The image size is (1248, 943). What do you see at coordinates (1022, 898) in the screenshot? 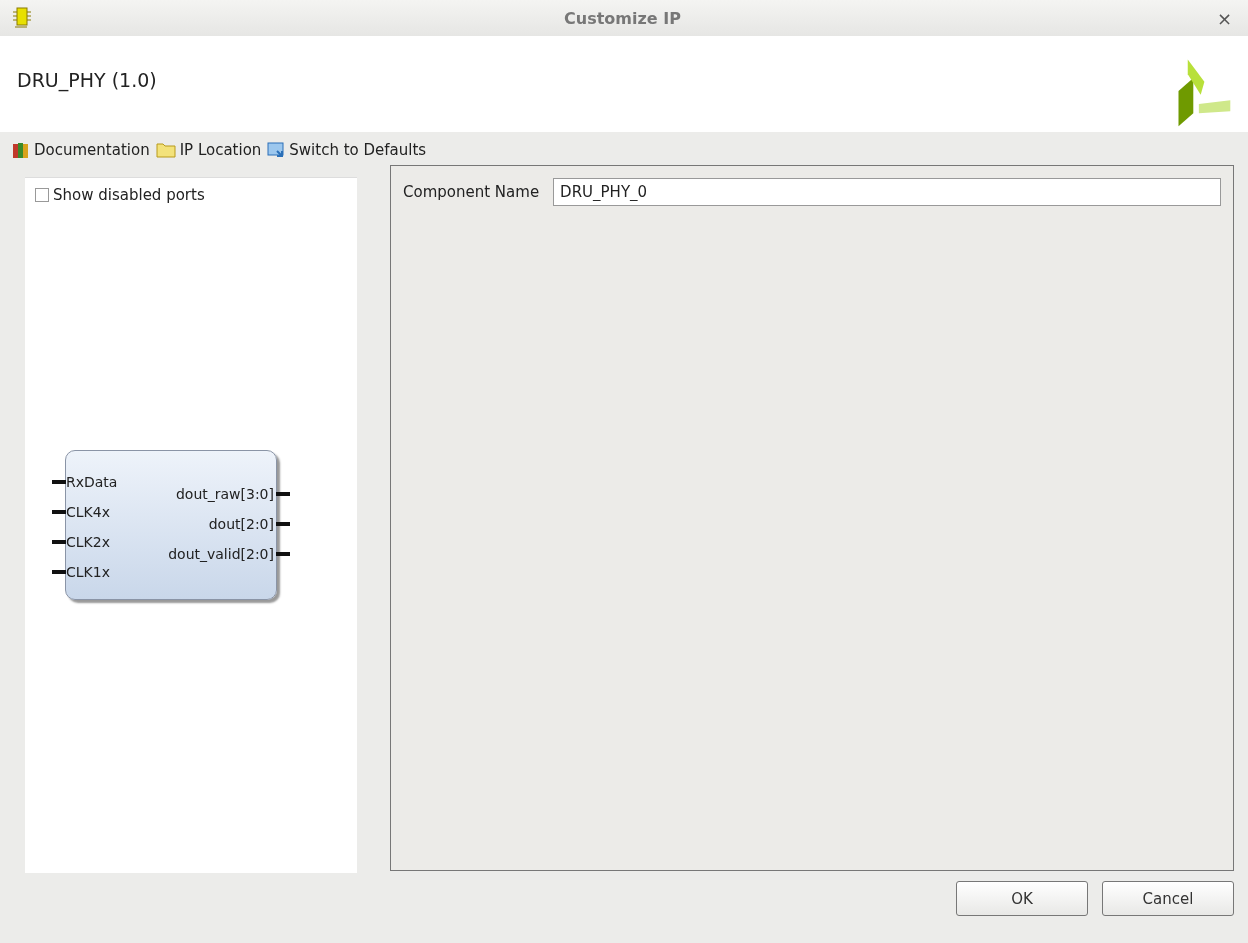
I see `dialog-button: OK` at bounding box center [1022, 898].